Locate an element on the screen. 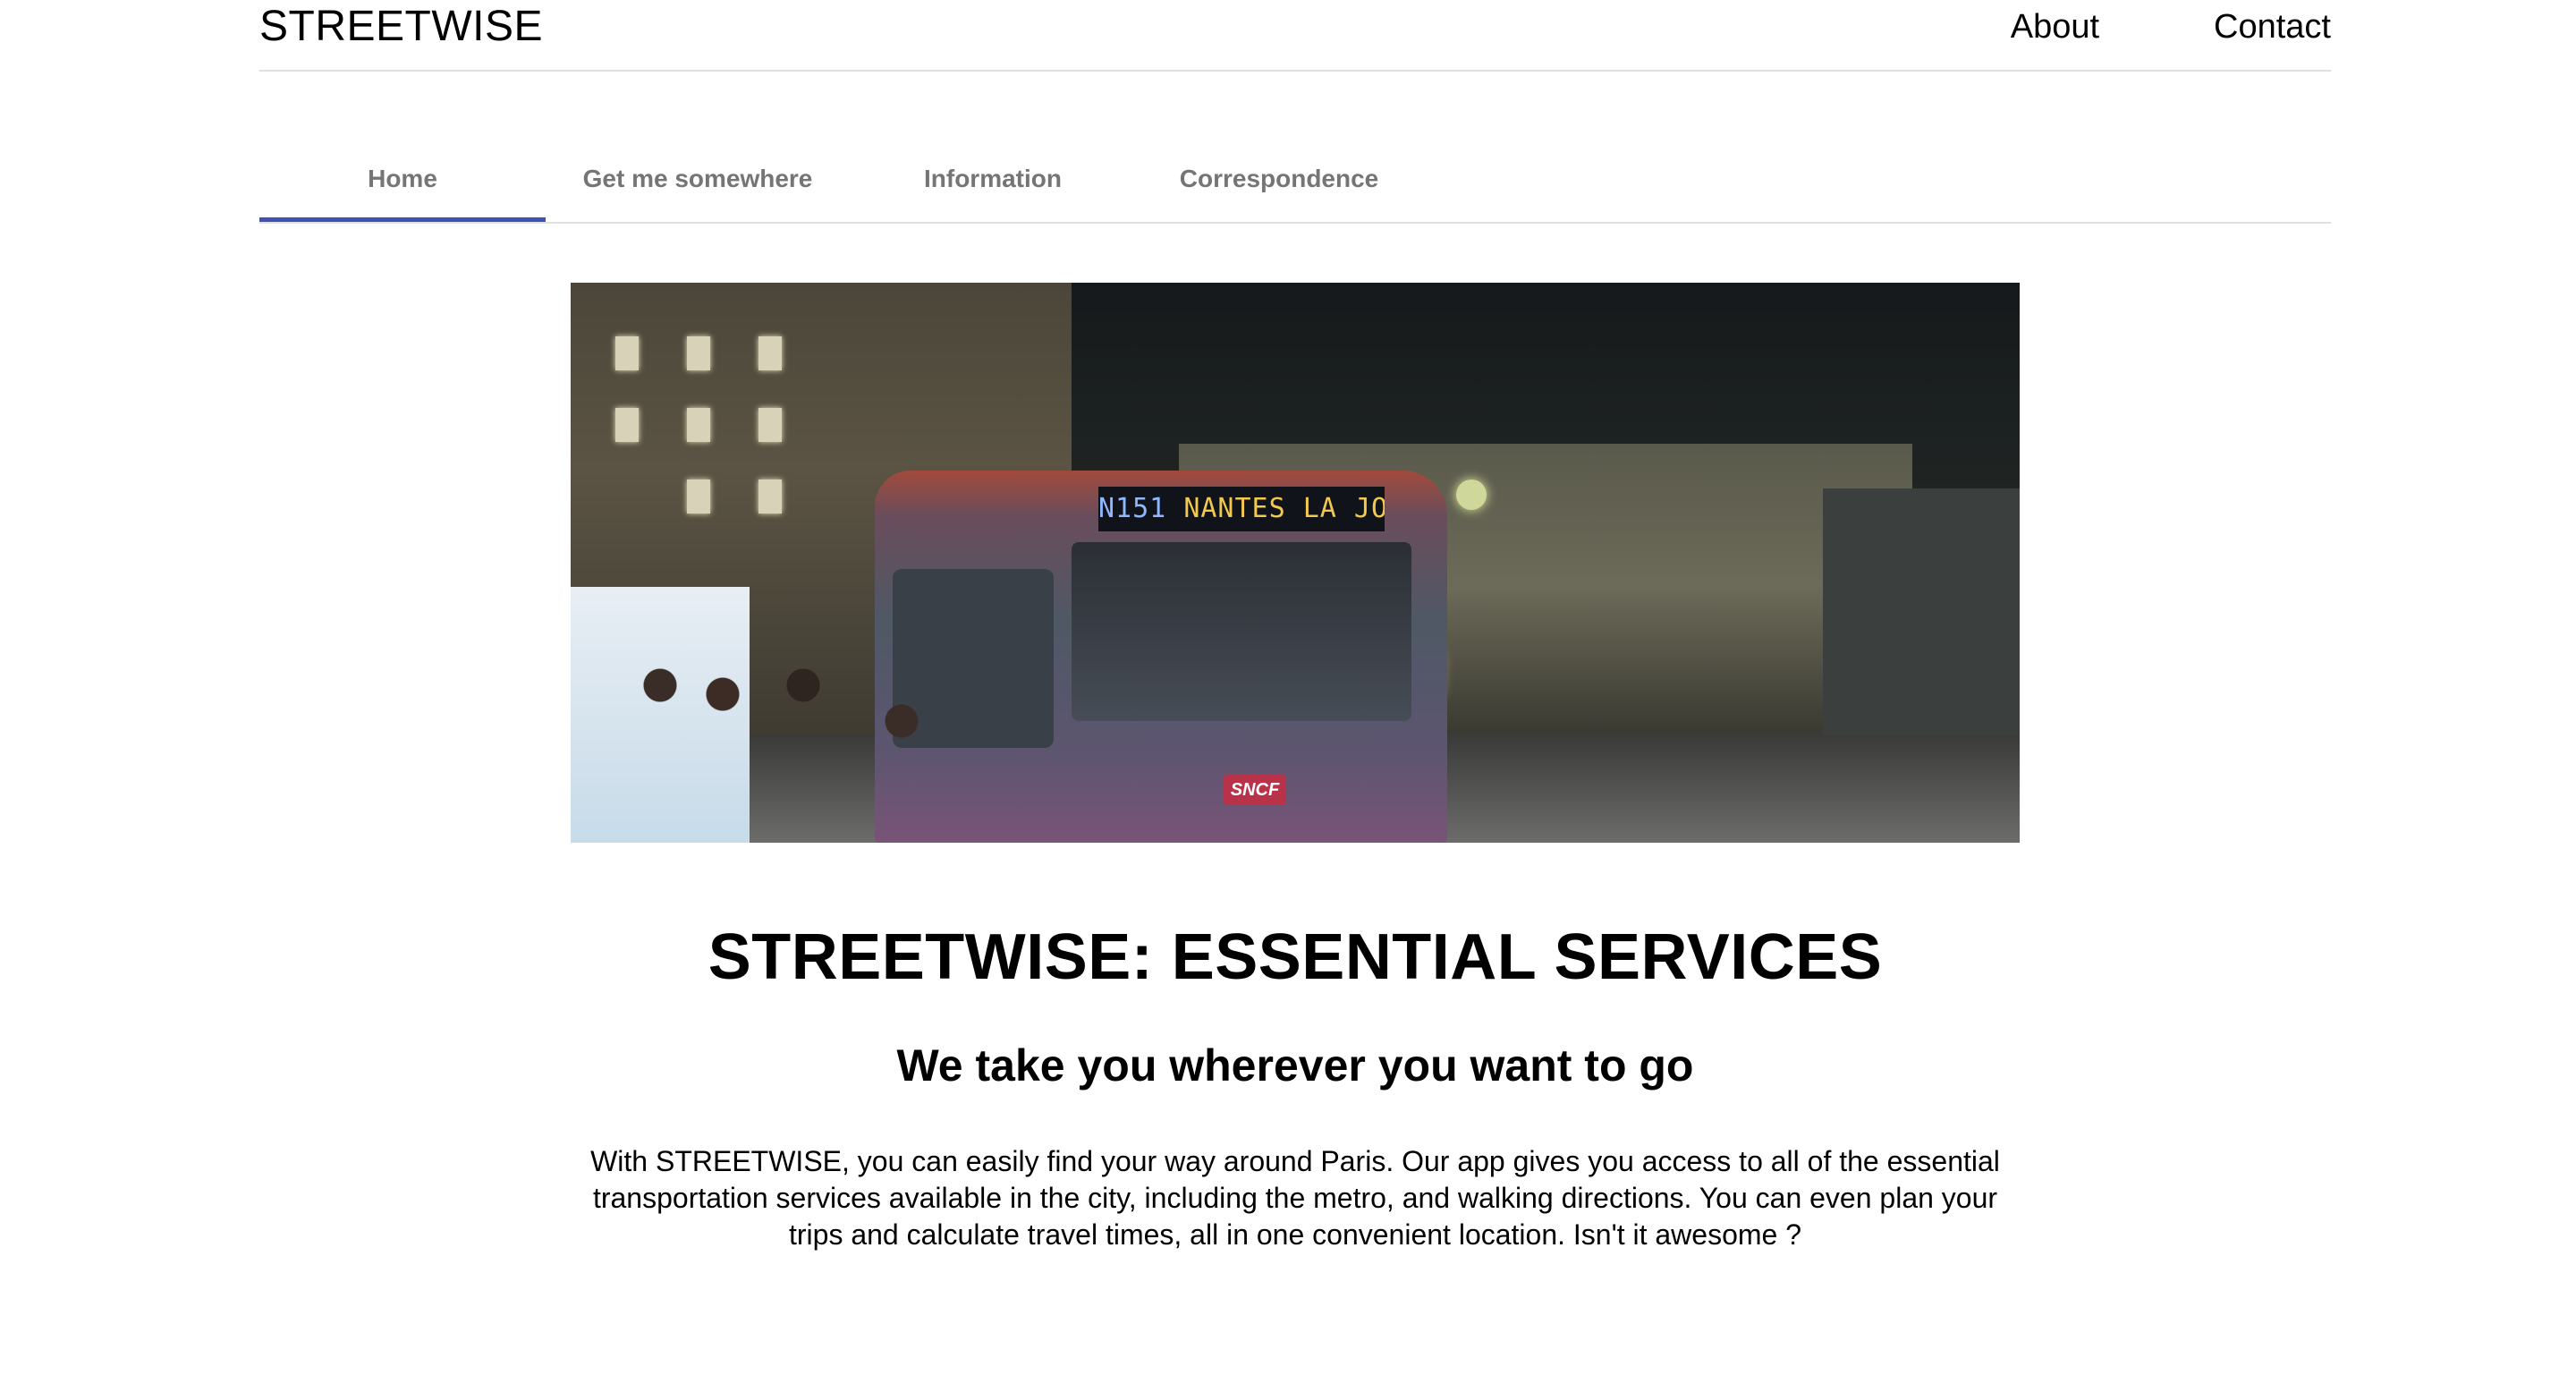 The image size is (2576, 1392). station-clock-icon is located at coordinates (1471, 495).